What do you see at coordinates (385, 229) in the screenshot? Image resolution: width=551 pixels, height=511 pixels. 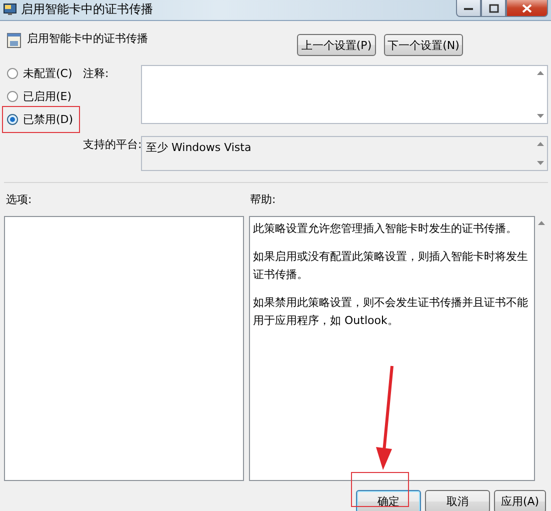 I see `help-text: 此策略设置允许您管理插入智能卡时发生的证书传播。` at bounding box center [385, 229].